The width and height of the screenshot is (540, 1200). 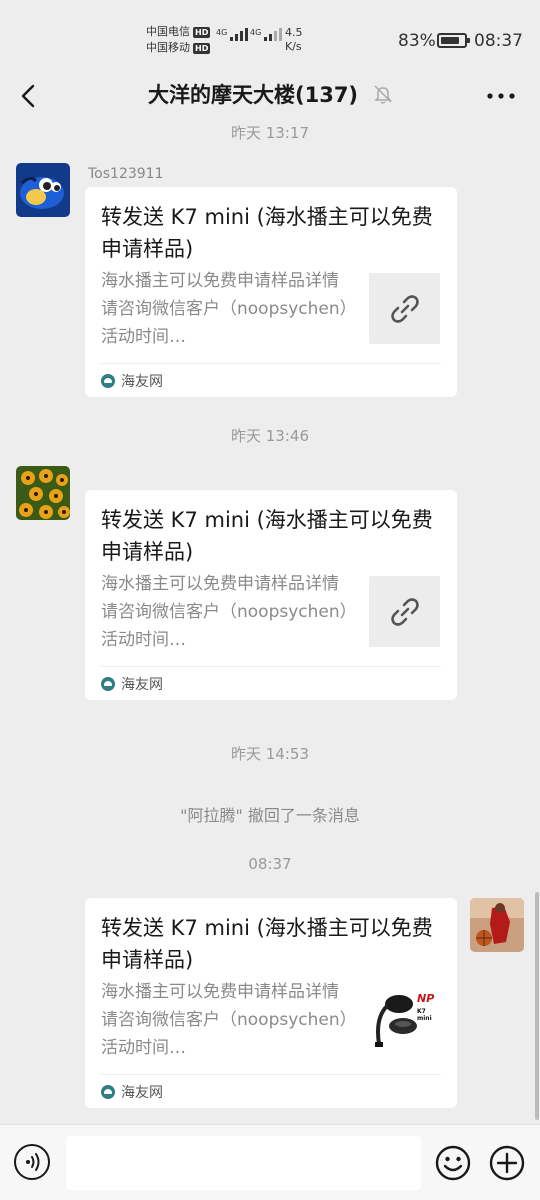 I want to click on battery-icon, so click(x=453, y=40).